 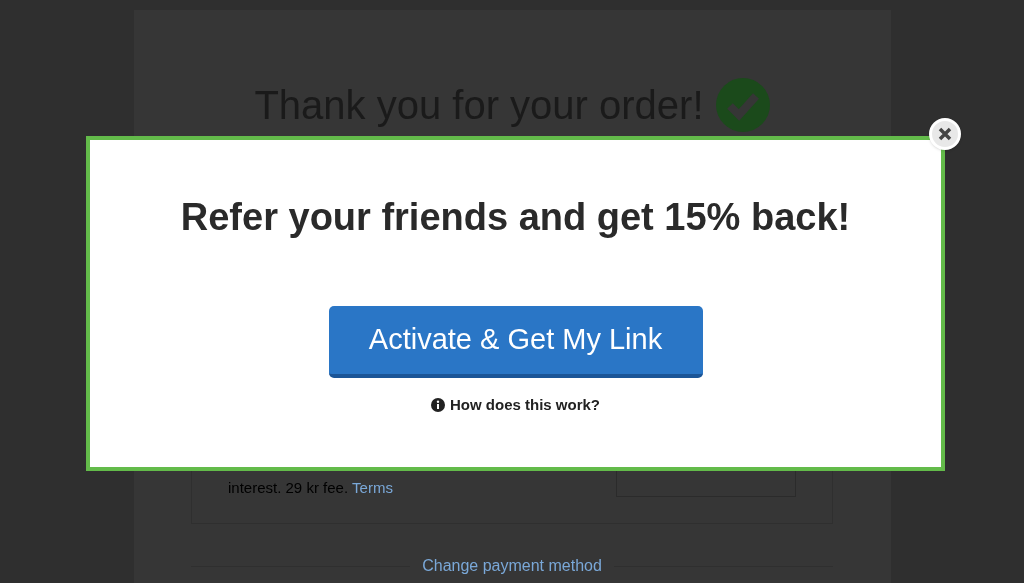 I want to click on modal-heading: Refer your friends and get 15% back!, so click(x=515, y=217).